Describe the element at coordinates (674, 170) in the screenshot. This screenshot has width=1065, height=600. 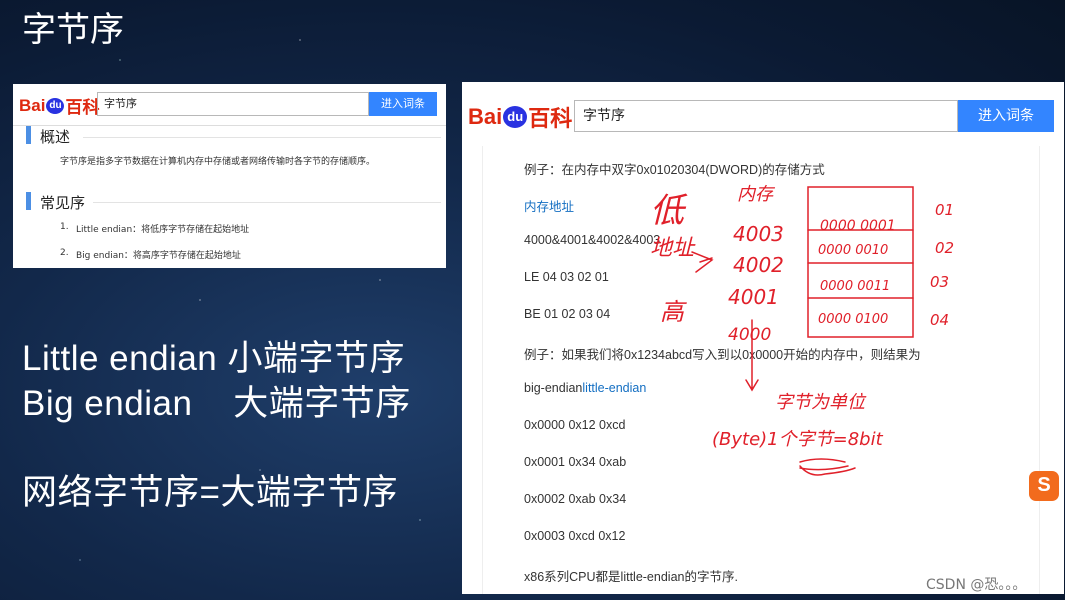
I see `example-1-text: 例子：在内存中双字0x01020304(DWORD)的存储方式` at that location.